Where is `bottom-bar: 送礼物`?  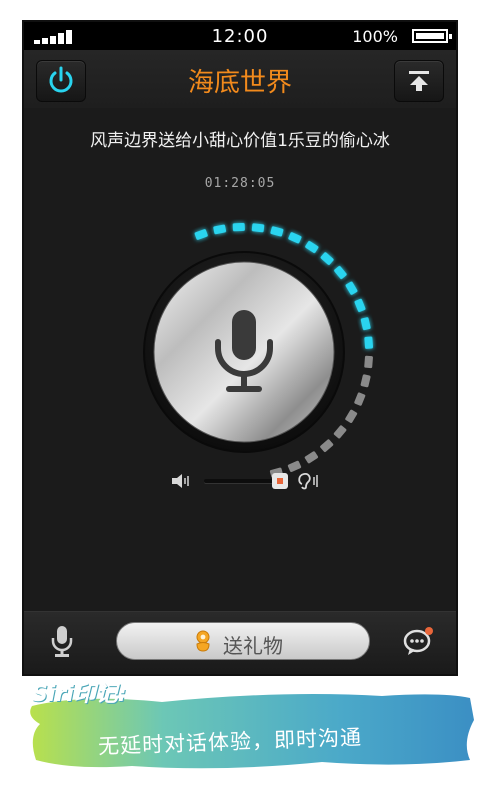
bottom-bar: 送礼物 is located at coordinates (240, 642).